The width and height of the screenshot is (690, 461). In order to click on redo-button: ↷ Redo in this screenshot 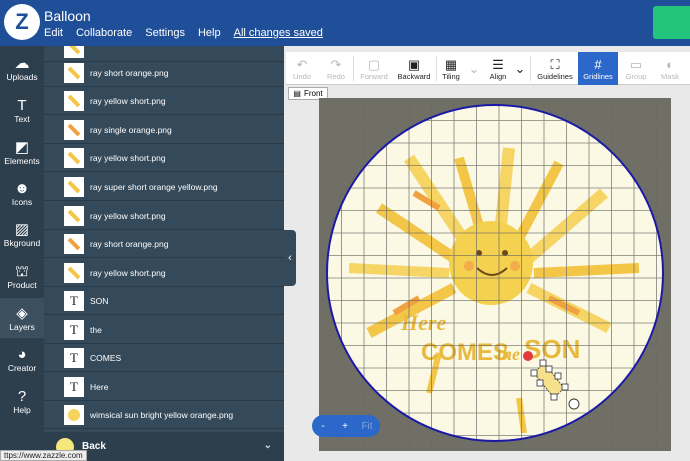, I will do `click(336, 68)`.